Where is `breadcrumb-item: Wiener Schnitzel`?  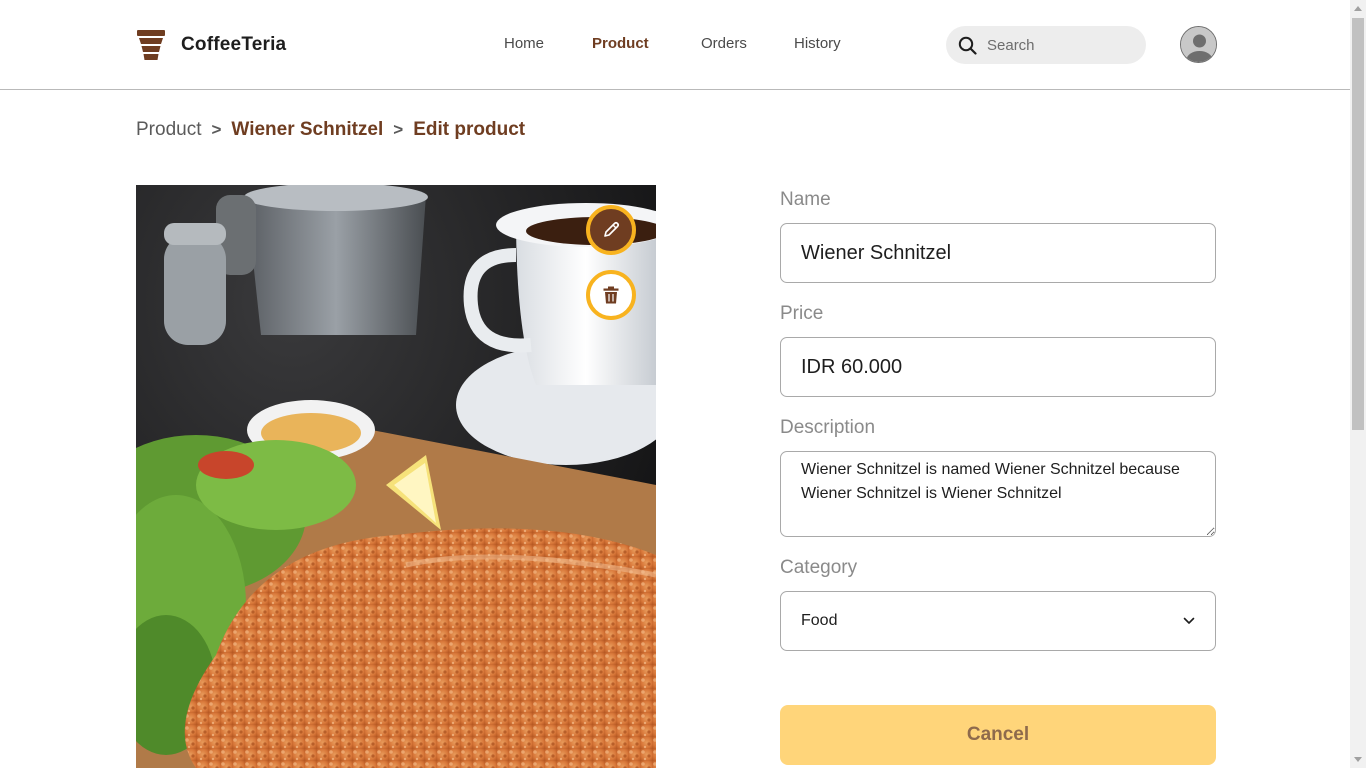 breadcrumb-item: Wiener Schnitzel is located at coordinates (307, 130).